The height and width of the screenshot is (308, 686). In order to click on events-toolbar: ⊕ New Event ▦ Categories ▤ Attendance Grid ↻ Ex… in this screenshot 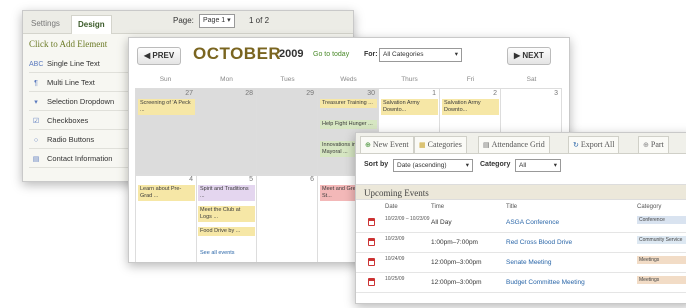, I will do `click(521, 143)`.